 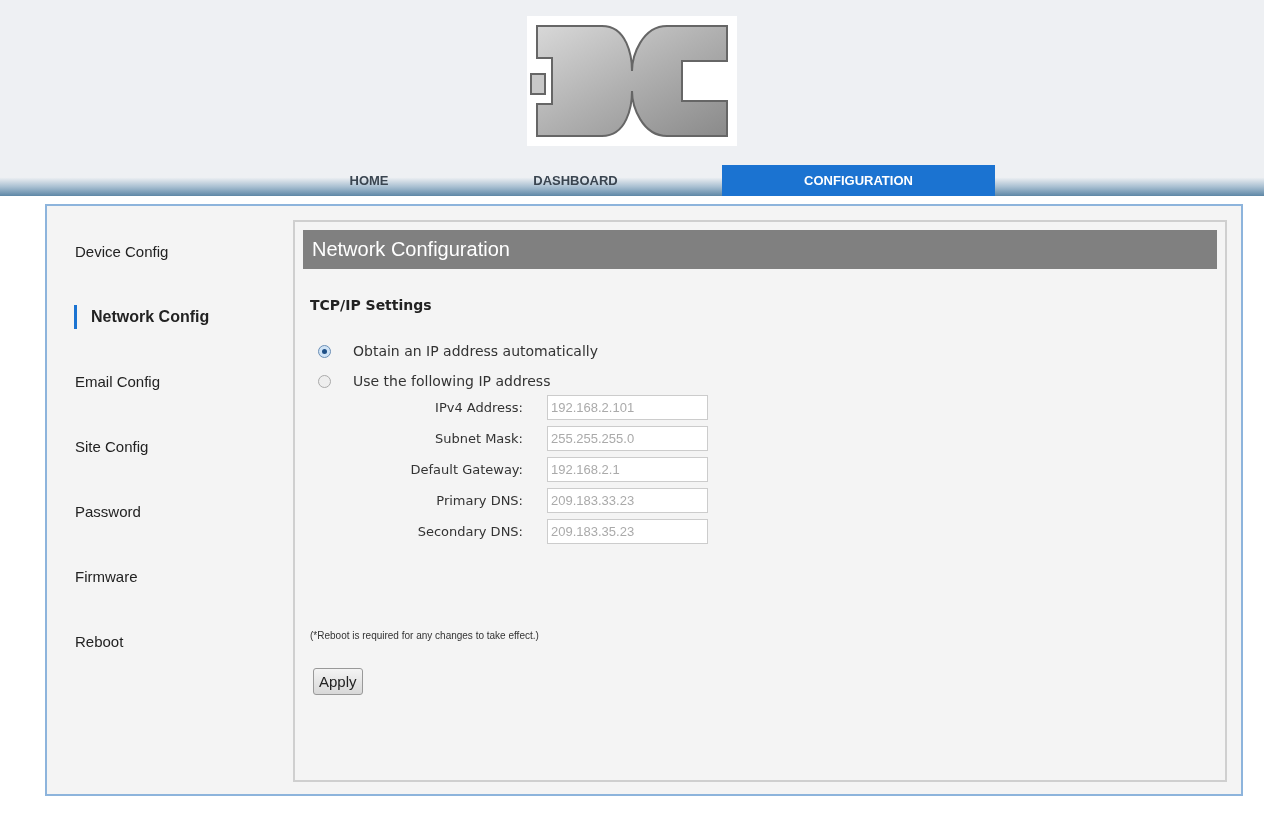 What do you see at coordinates (142, 317) in the screenshot?
I see `sidebar-item: Network Config` at bounding box center [142, 317].